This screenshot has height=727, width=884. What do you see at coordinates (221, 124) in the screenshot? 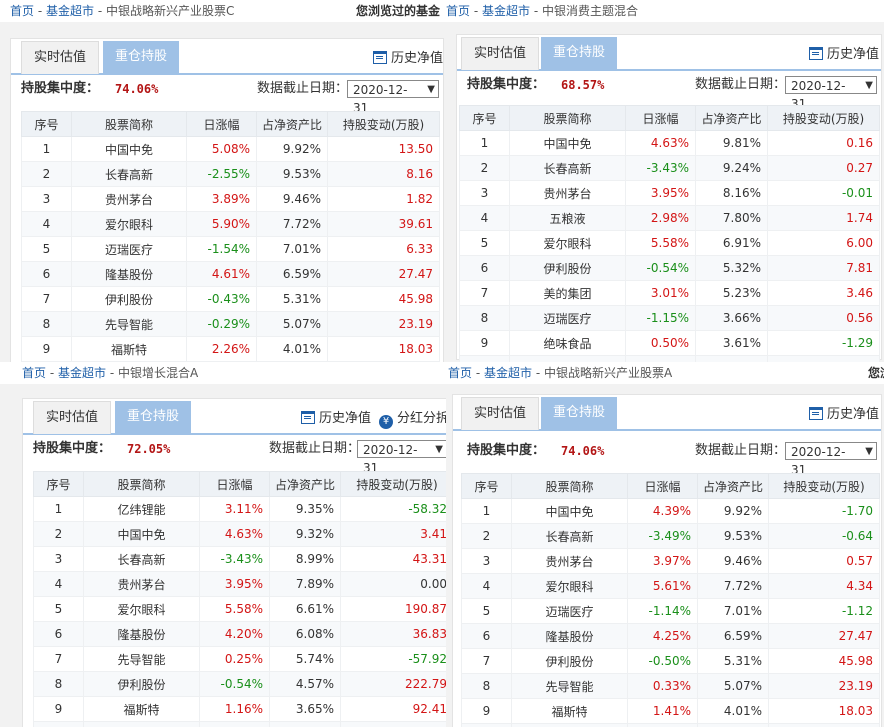
I see `col-chg-header: 日涨幅` at bounding box center [221, 124].